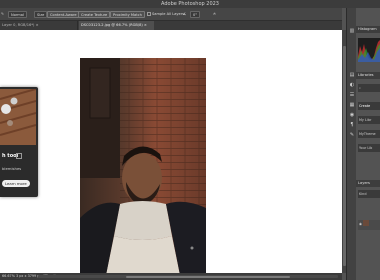 Image resolution: width=380 pixels, height=280 pixels. What do you see at coordinates (18, 14) in the screenshot?
I see `mode-select: Normal` at bounding box center [18, 14].